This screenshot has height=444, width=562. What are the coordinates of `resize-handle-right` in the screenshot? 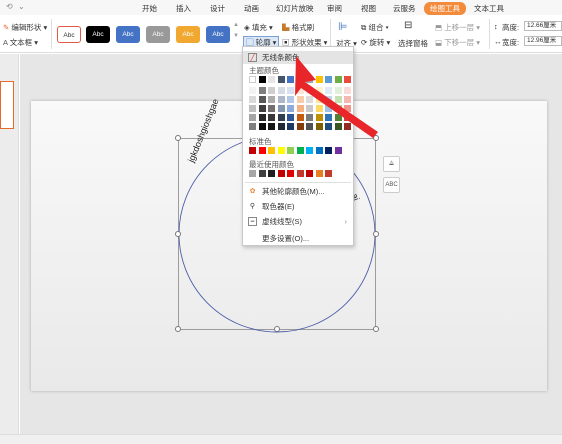 It's located at (376, 234).